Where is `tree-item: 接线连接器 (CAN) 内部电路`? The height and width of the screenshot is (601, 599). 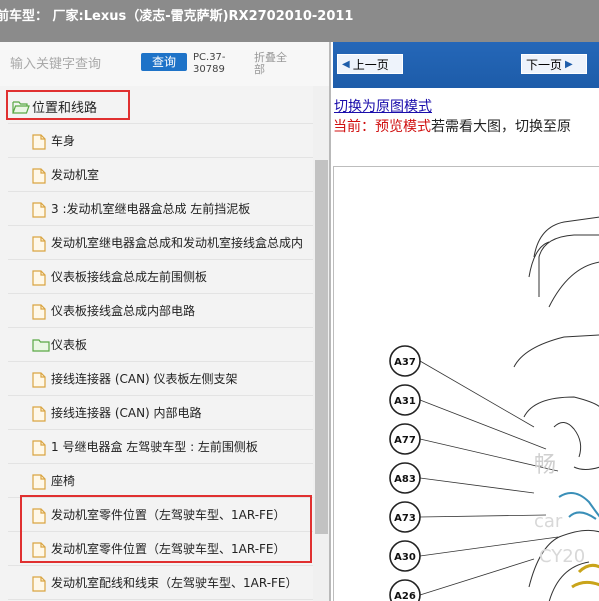
tree-item: 接线连接器 (CAN) 内部电路 is located at coordinates (160, 413).